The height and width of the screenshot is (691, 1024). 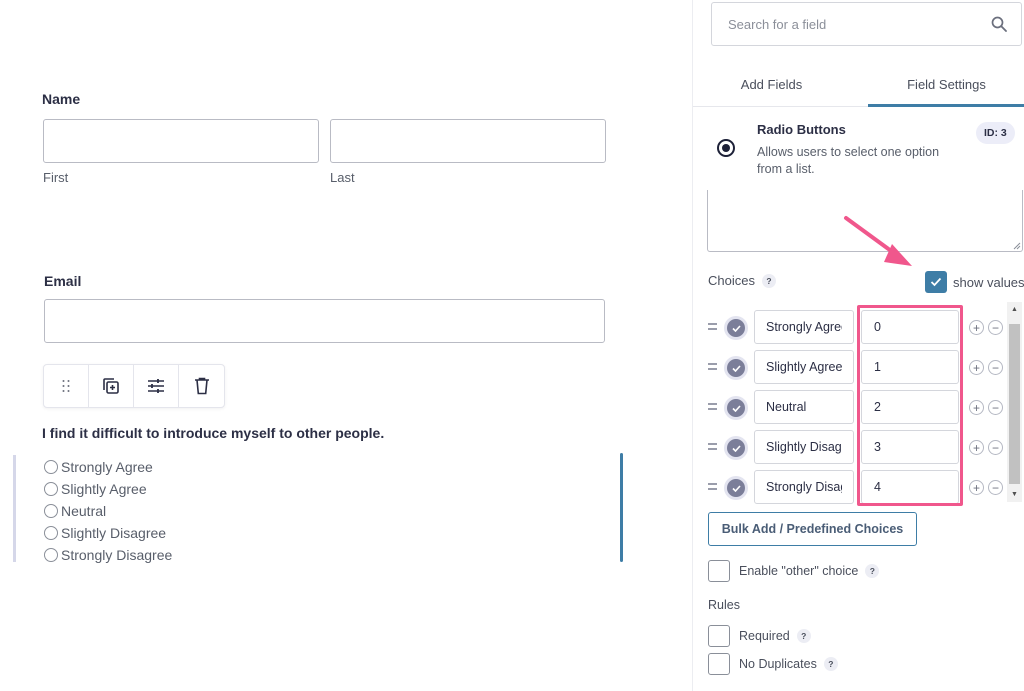 I want to click on last-name-input, so click(x=468, y=141).